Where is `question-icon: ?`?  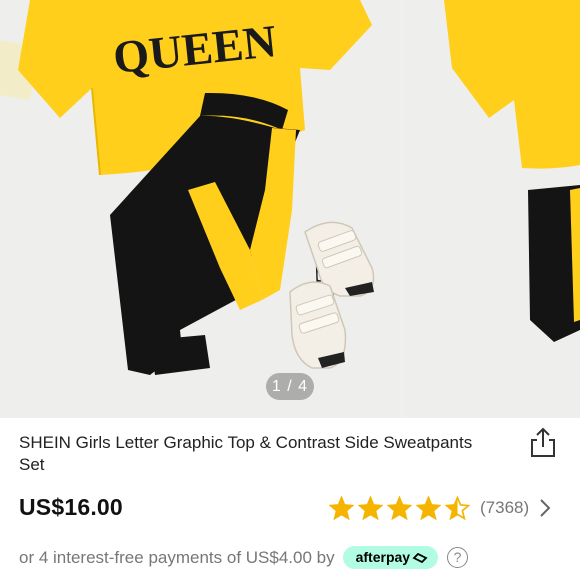 question-icon: ? is located at coordinates (457, 557).